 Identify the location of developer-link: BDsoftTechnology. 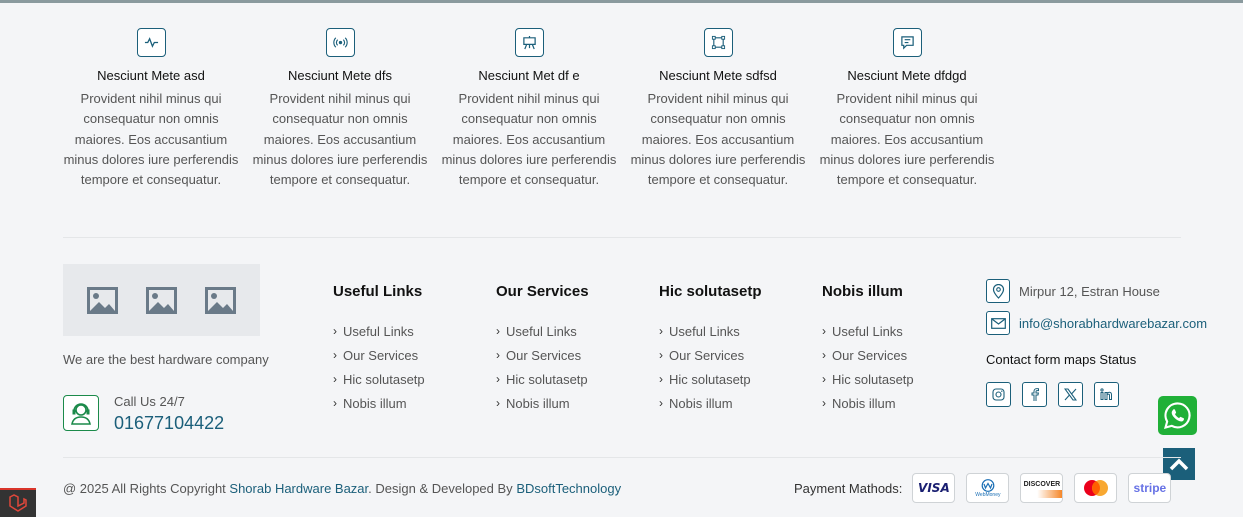
(568, 488).